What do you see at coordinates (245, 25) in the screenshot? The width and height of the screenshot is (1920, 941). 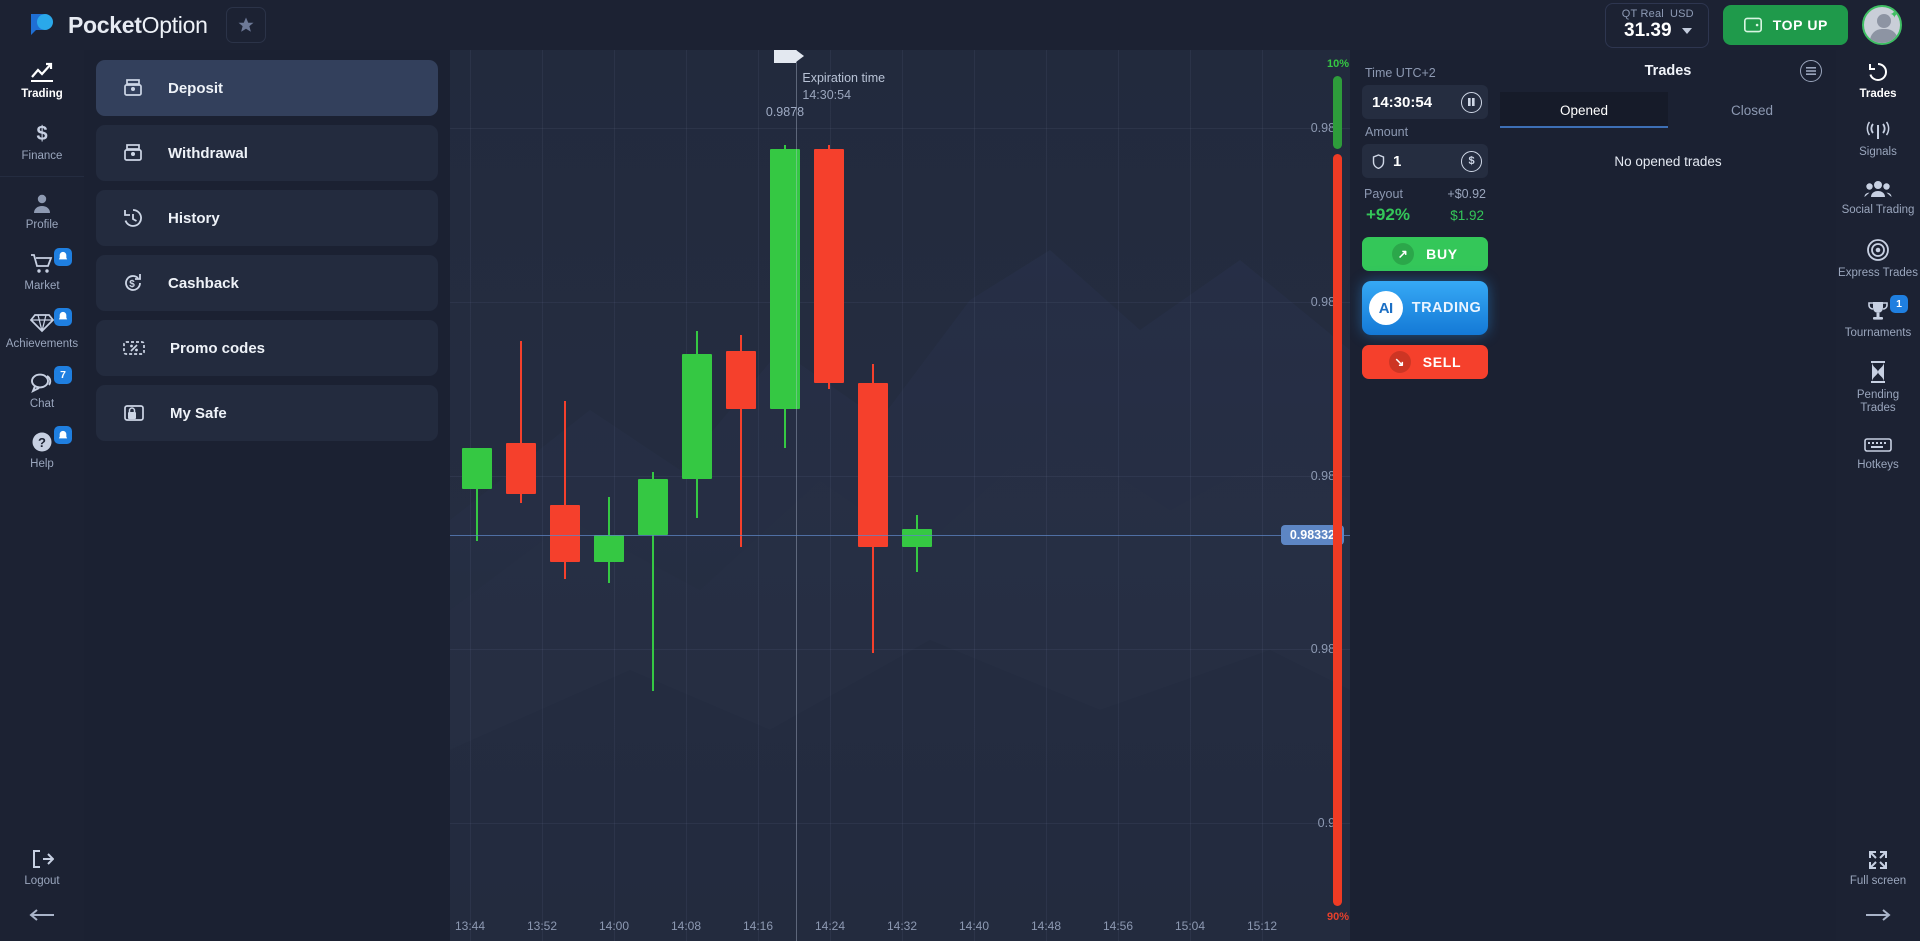 I see `favorites-button` at bounding box center [245, 25].